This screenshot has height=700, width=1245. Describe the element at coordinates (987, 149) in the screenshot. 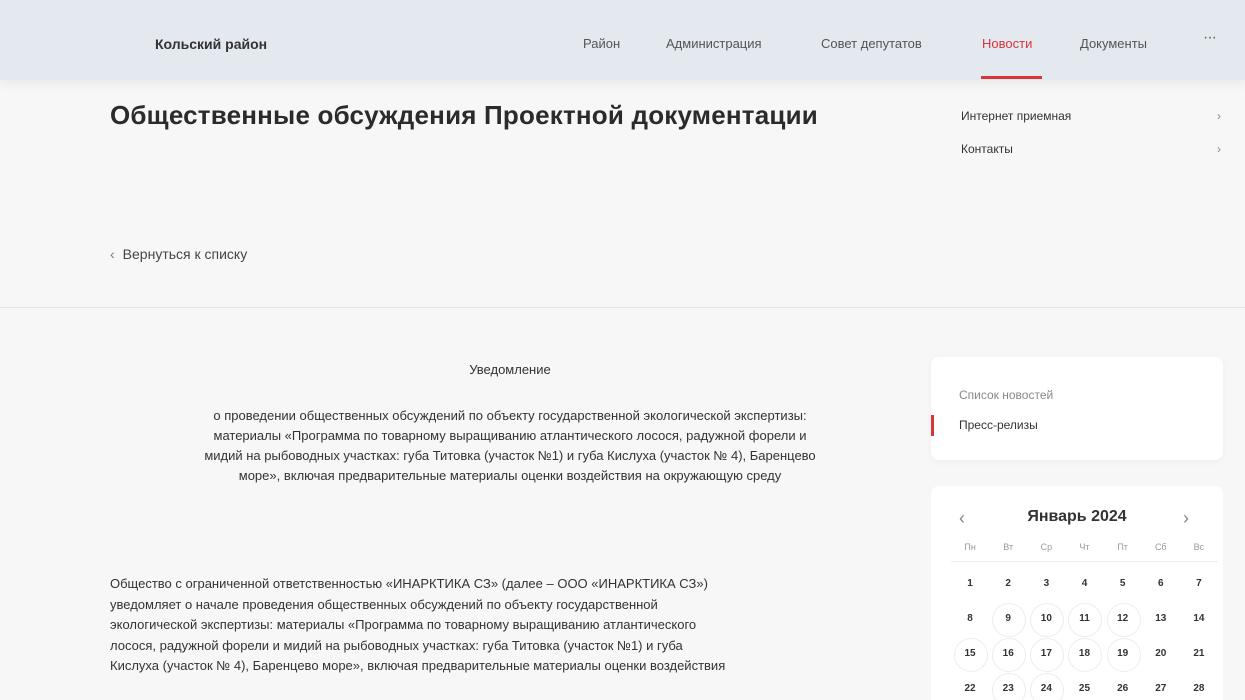

I see `side-link-contacts: Контакты` at that location.